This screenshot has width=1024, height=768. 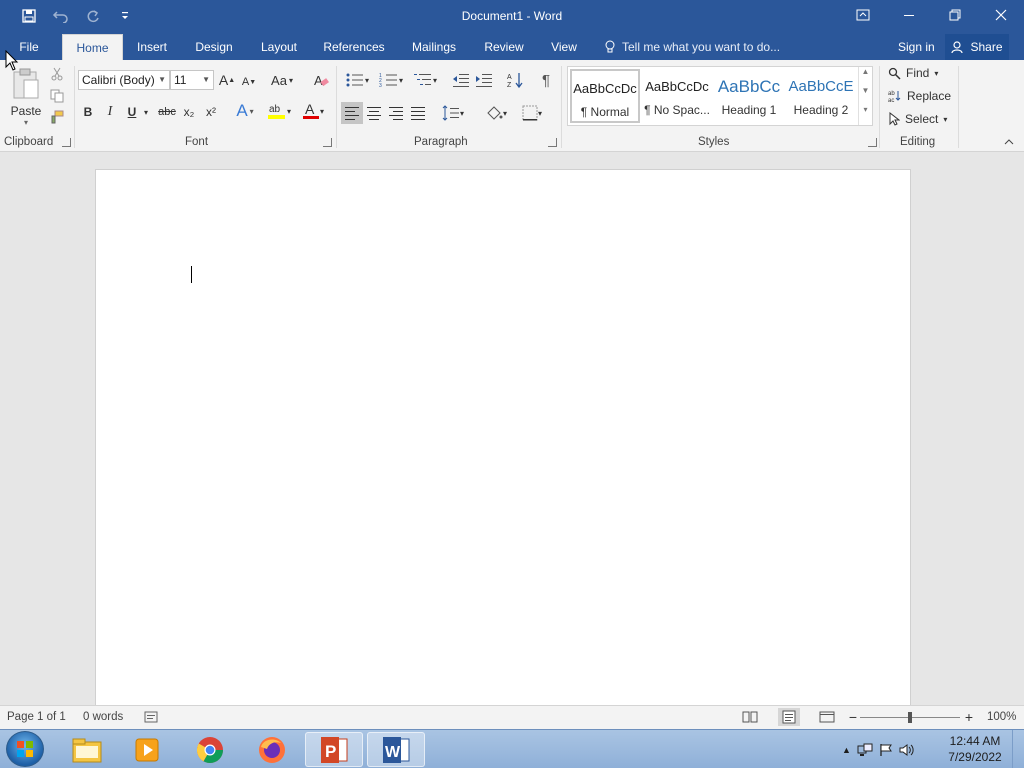 I want to click on highlight-button: ab ▾, so click(x=279, y=111).